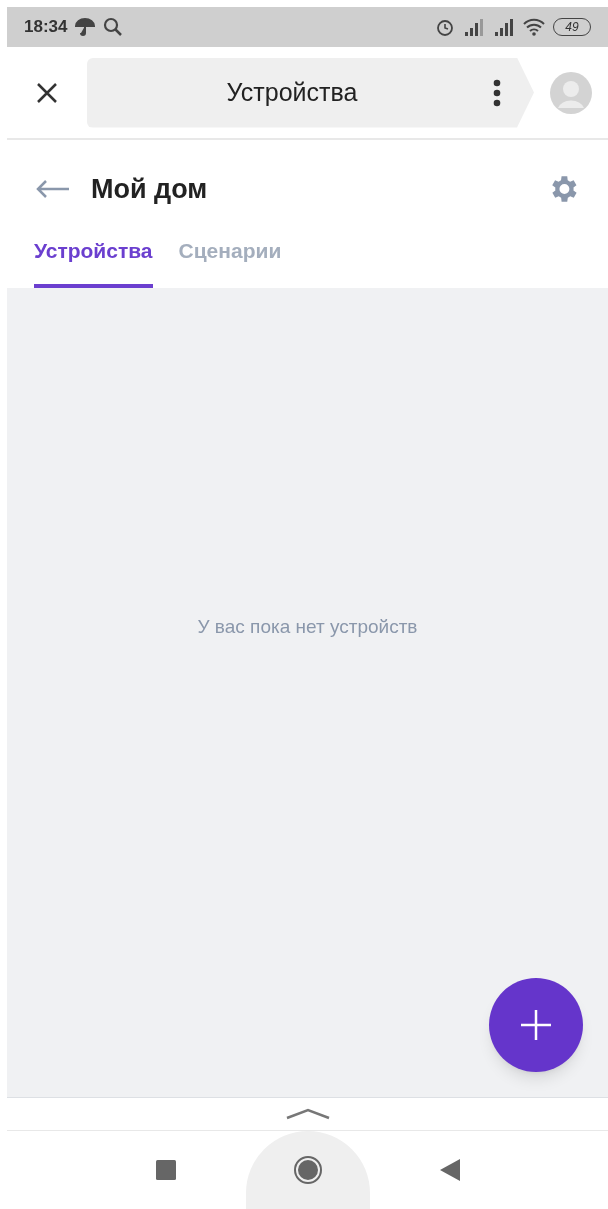 This screenshot has width=608, height=1209. I want to click on umbrella-icon, so click(85, 27).